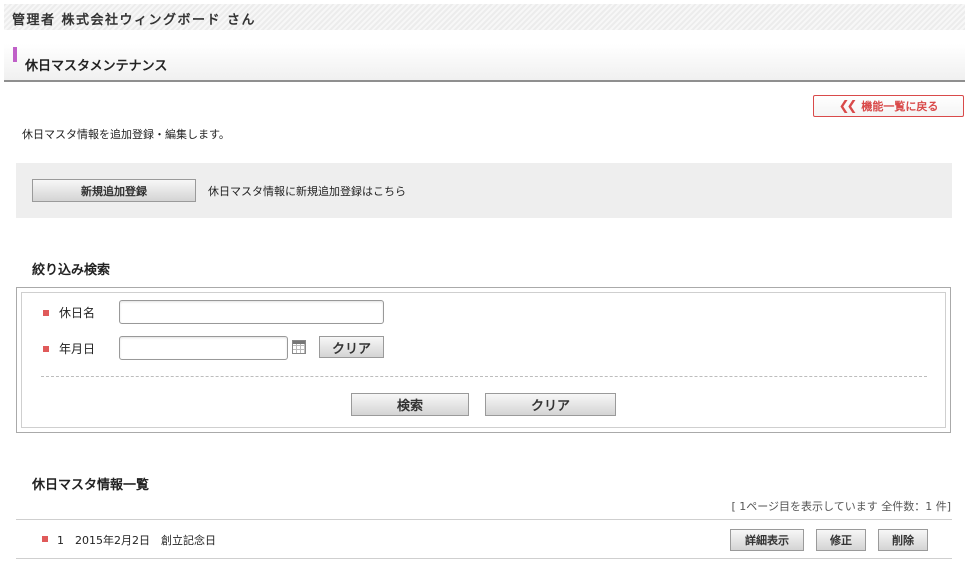 The width and height of the screenshot is (969, 584). I want to click on holiday-name-label: 休日名, so click(77, 313).